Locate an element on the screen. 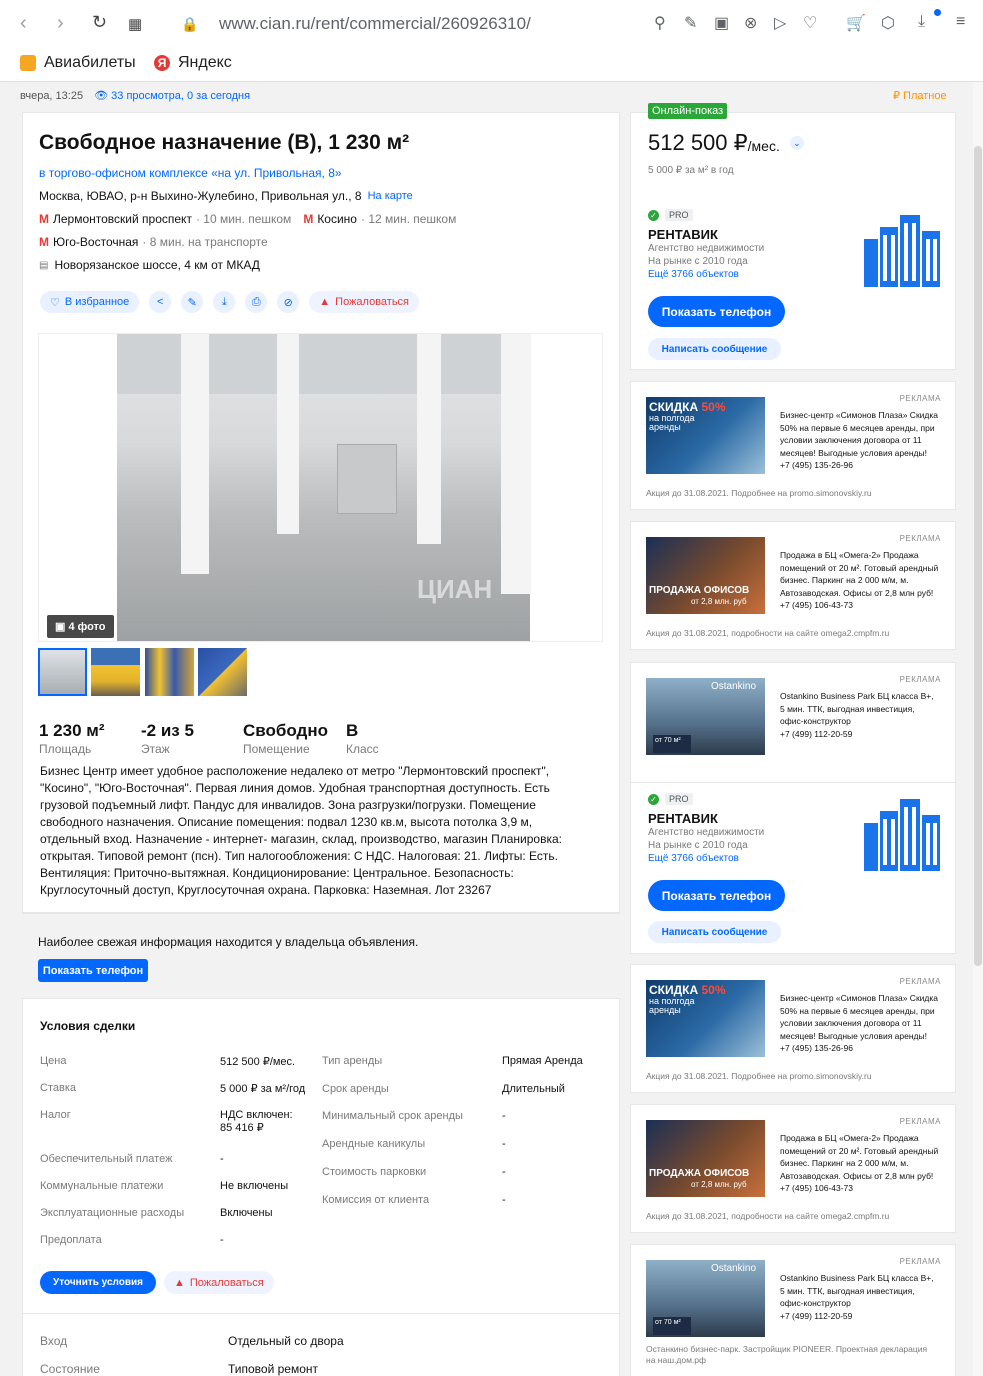  hide-button: ⊘ is located at coordinates (288, 302).